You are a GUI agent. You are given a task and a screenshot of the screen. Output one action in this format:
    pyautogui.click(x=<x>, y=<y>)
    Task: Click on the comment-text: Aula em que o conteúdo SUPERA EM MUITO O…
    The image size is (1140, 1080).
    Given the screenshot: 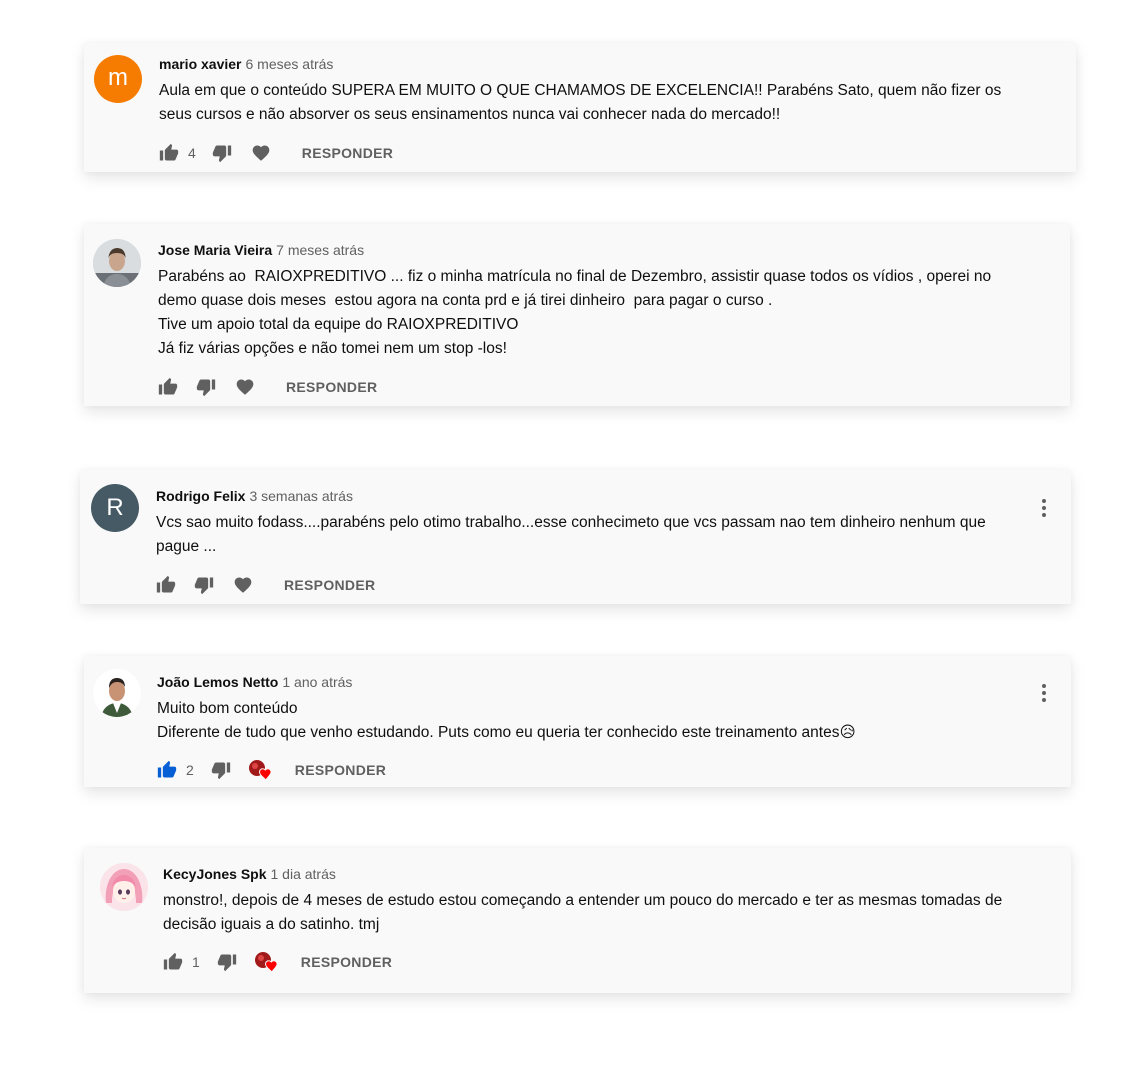 What is the action you would take?
    pyautogui.click(x=580, y=102)
    